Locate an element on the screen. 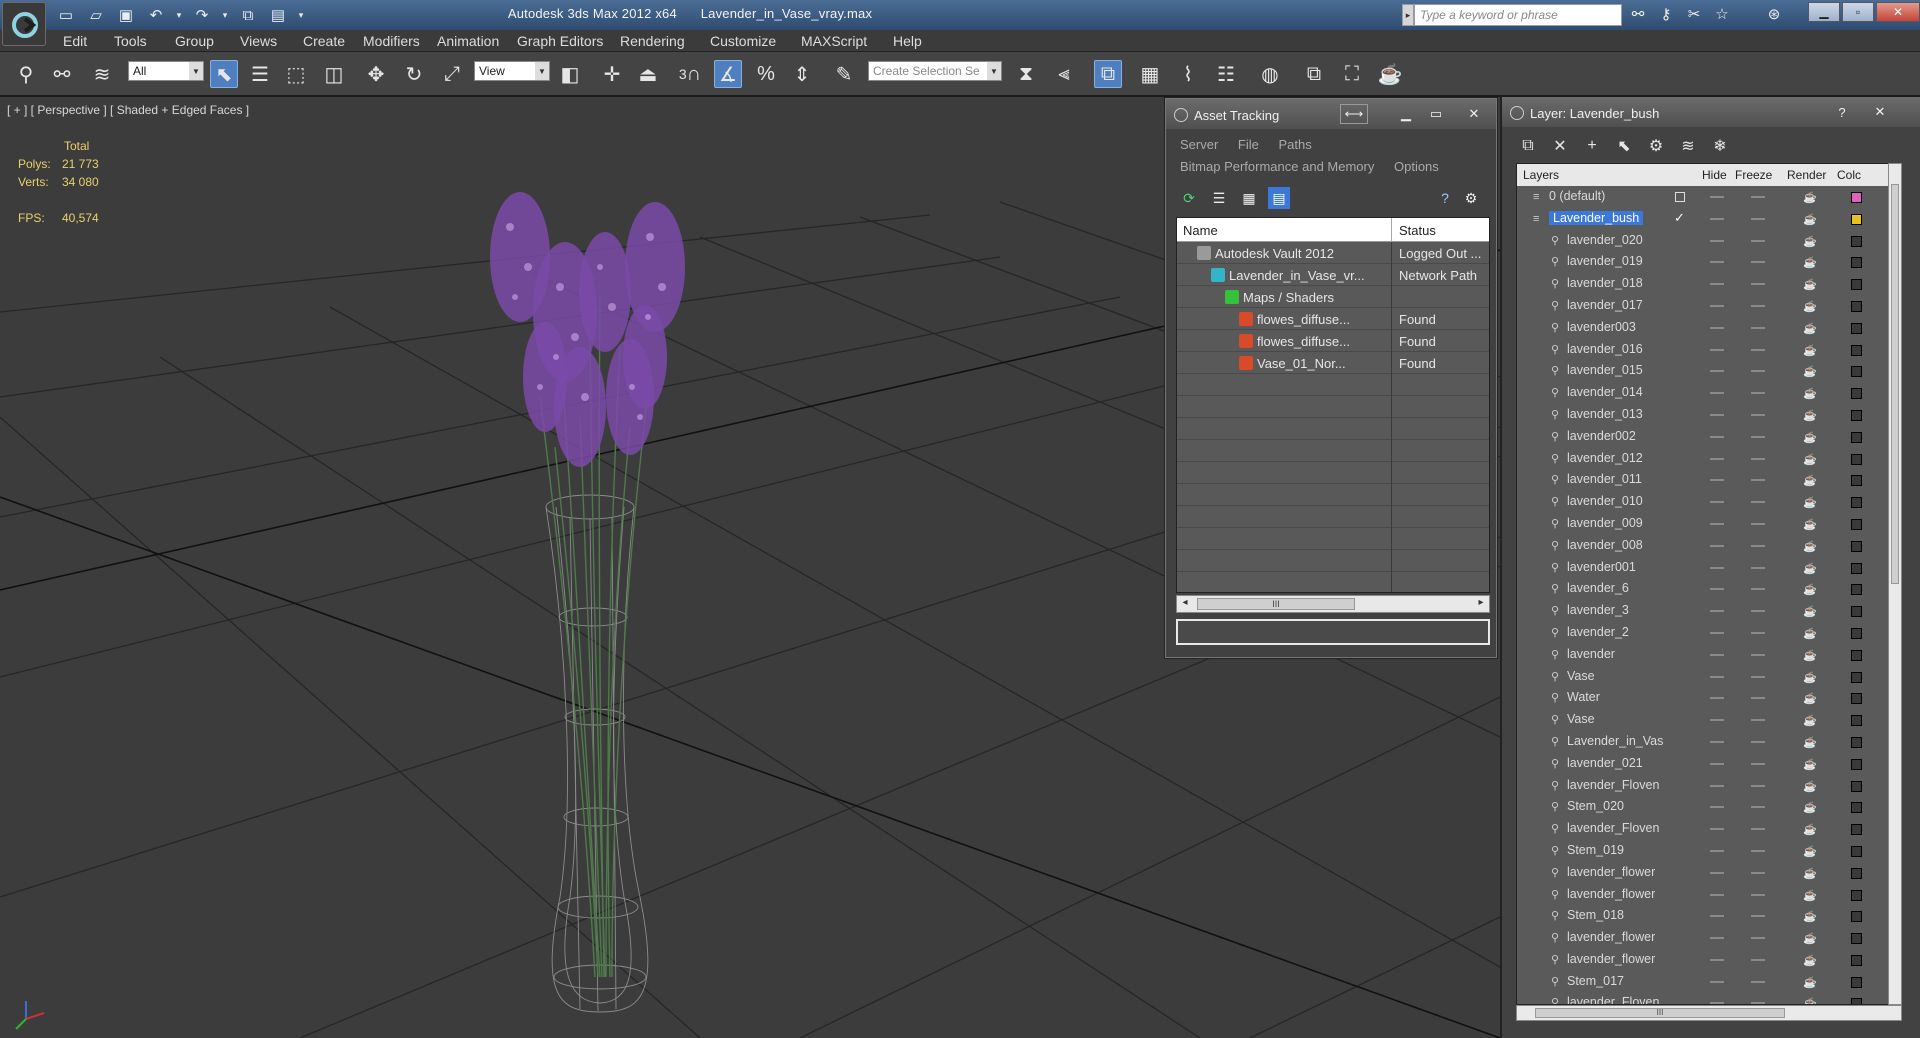  asset-menu-paths: Paths is located at coordinates (1295, 144).